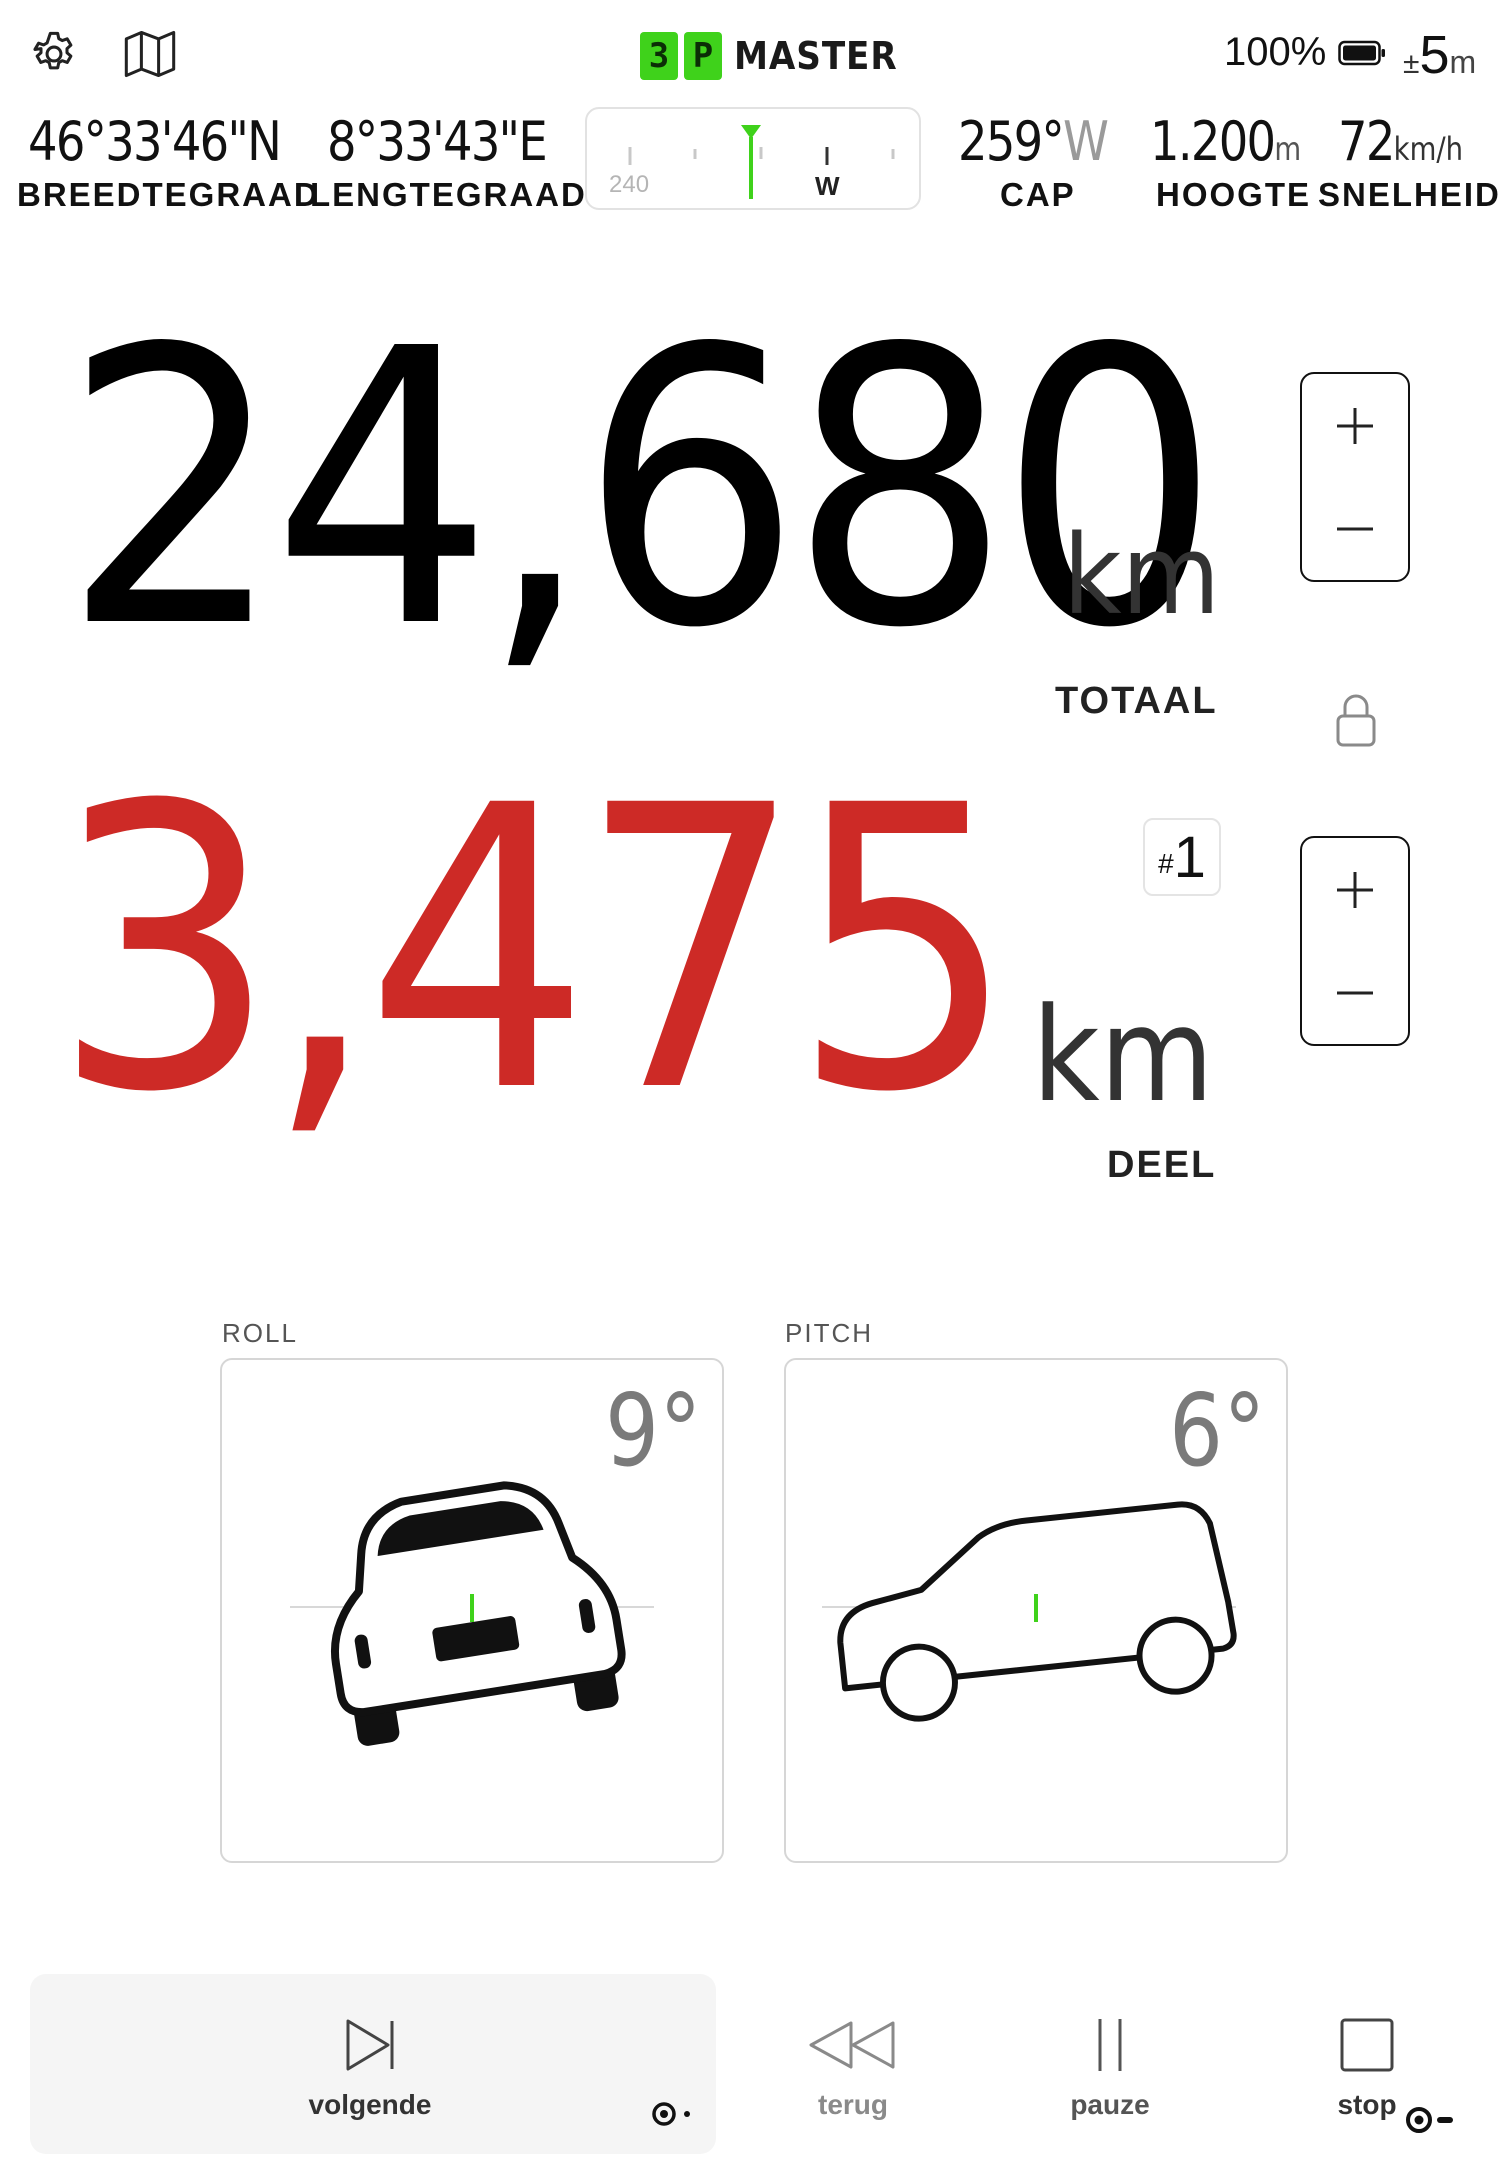 The height and width of the screenshot is (2159, 1500). Describe the element at coordinates (53, 50) in the screenshot. I see `gear-icon` at that location.